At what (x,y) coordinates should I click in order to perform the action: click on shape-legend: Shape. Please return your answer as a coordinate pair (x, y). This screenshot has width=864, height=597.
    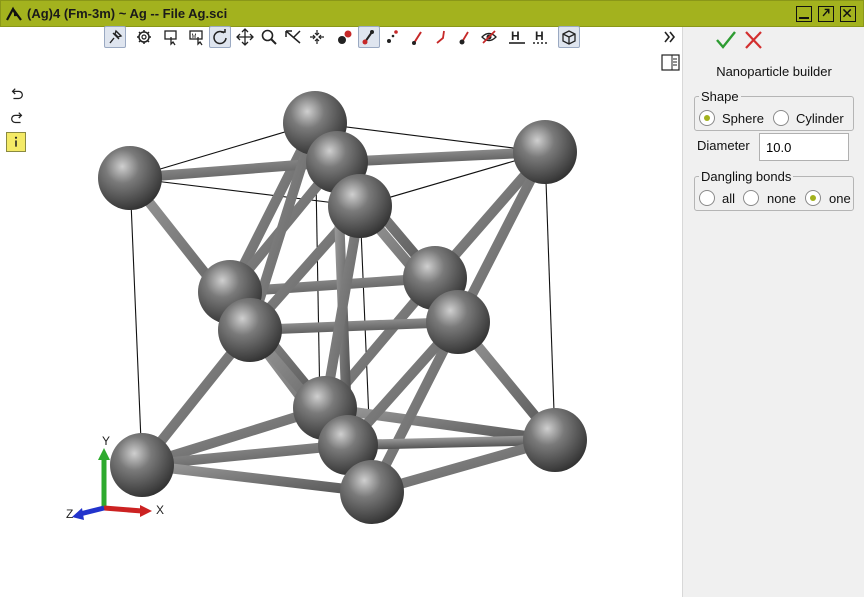
    Looking at the image, I should click on (720, 96).